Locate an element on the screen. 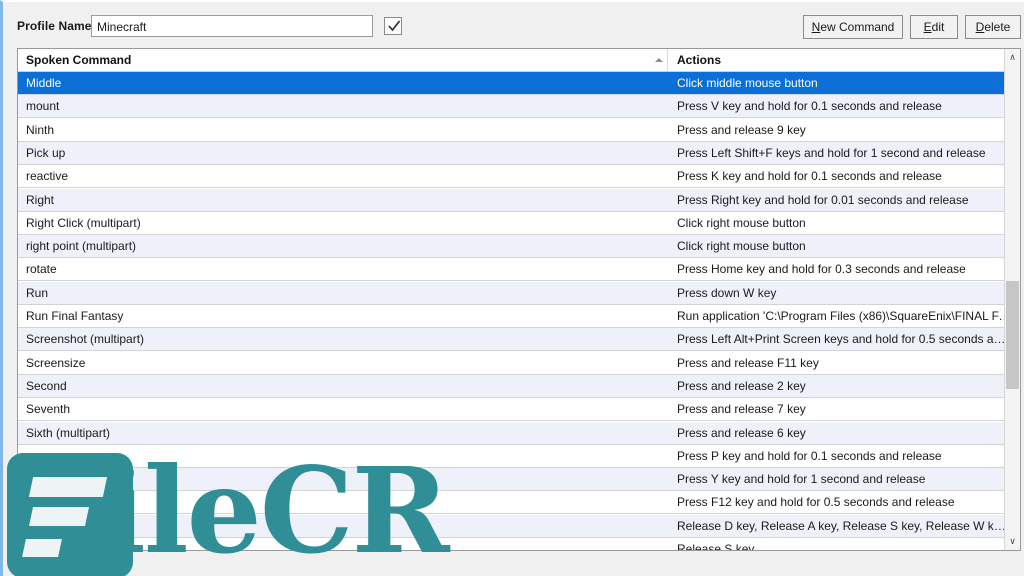  cell-action: Press and release 9 key is located at coordinates (741, 129).